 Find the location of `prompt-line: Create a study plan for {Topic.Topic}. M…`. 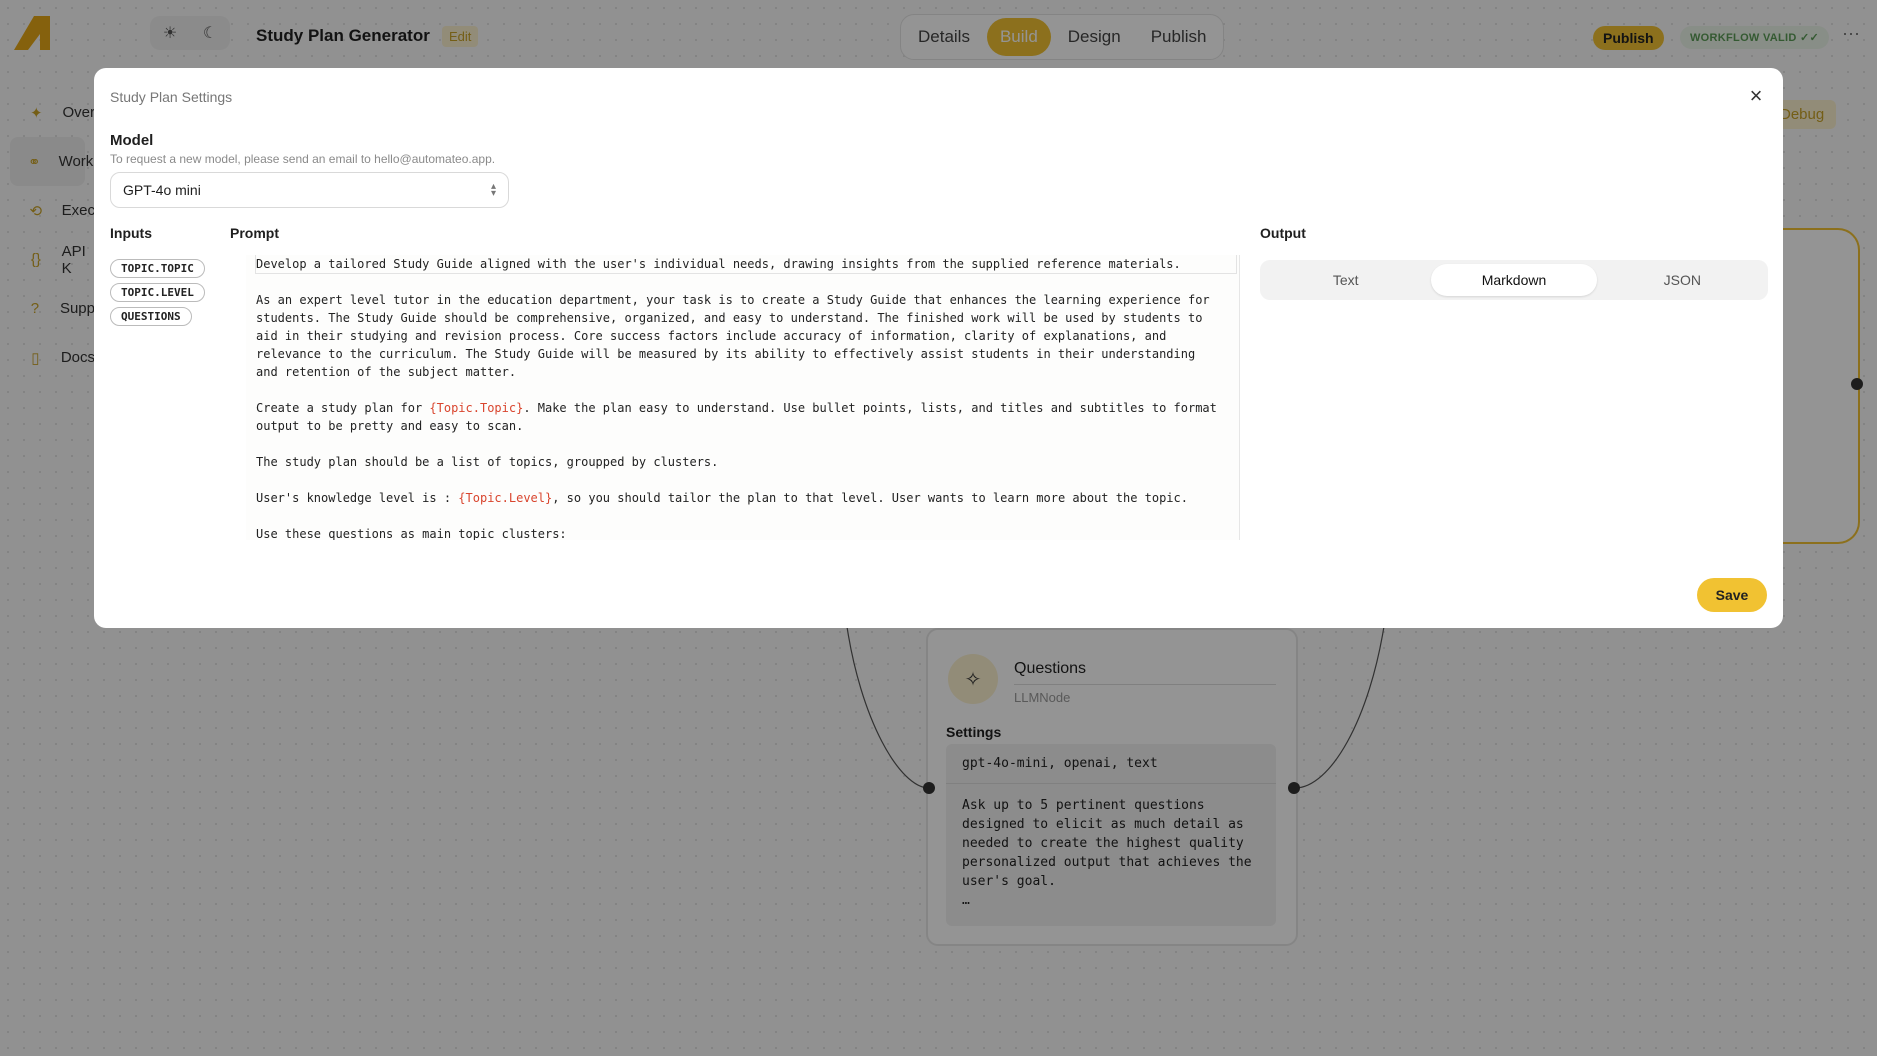

prompt-line: Create a study plan for {Topic.Topic}. M… is located at coordinates (746, 408).